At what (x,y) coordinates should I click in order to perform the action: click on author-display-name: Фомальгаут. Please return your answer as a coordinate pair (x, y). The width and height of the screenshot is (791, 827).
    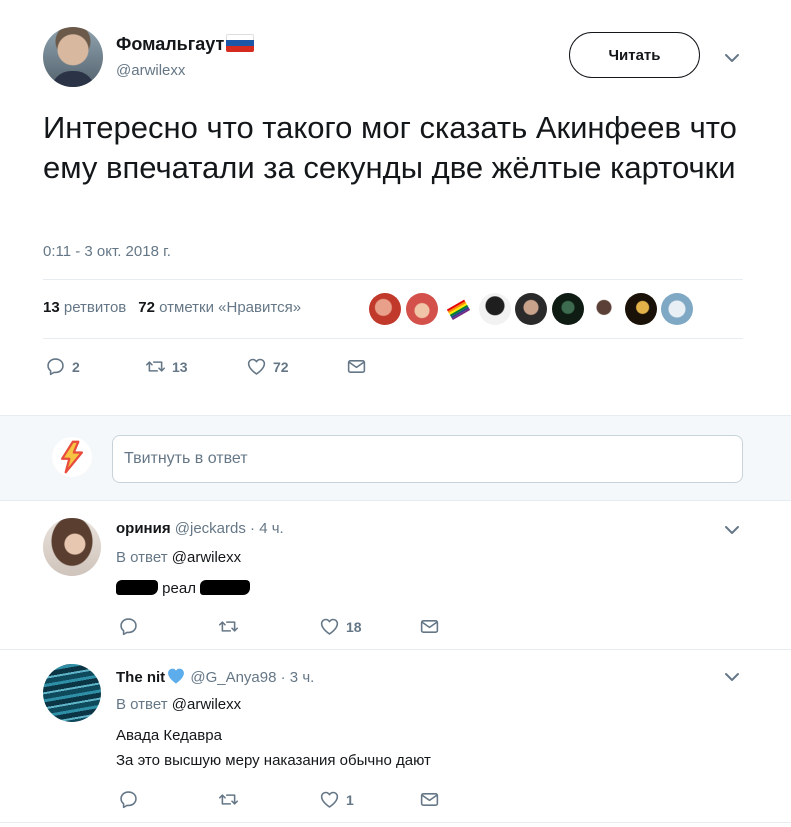
    Looking at the image, I should click on (170, 44).